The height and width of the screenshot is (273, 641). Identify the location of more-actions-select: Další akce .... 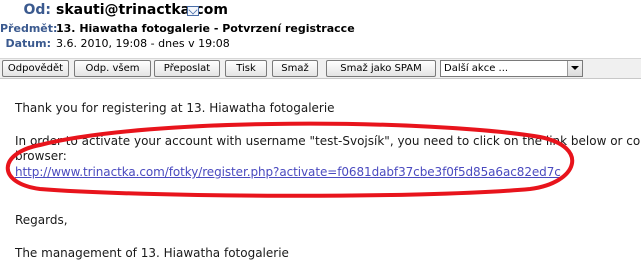
(511, 68).